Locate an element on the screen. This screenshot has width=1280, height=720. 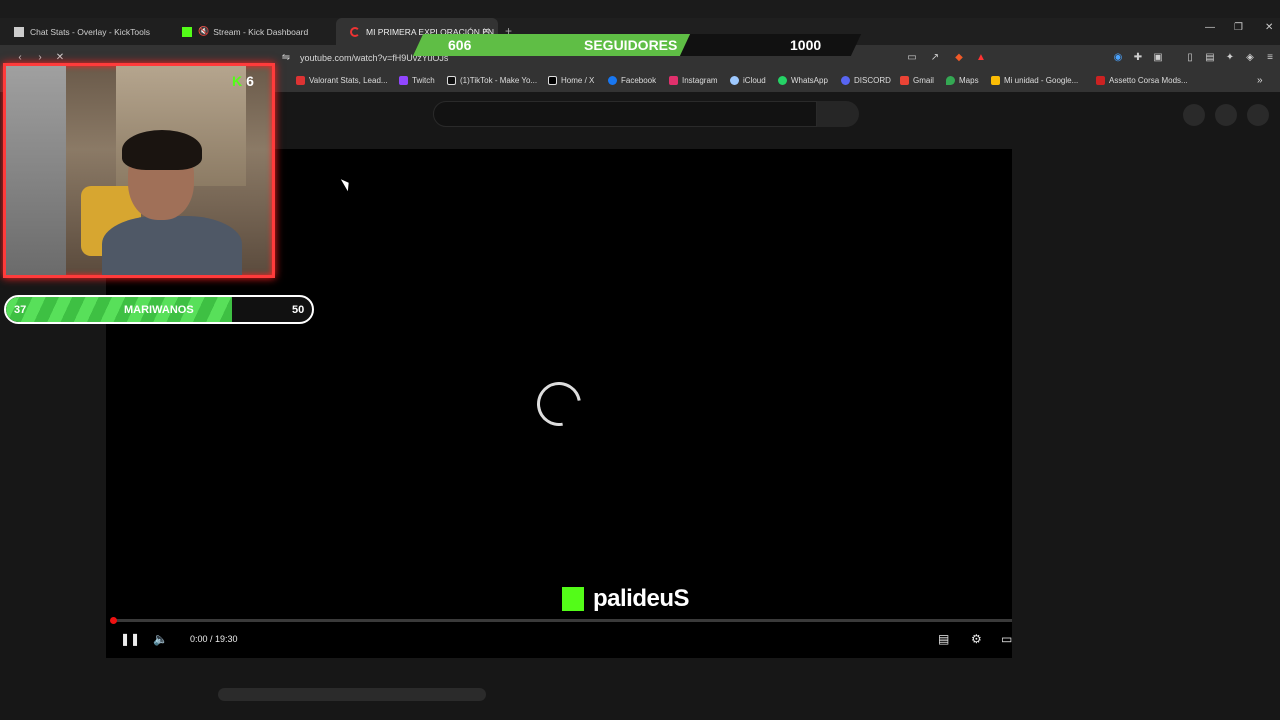
minimize-icon: — is located at coordinates (1210, 27).